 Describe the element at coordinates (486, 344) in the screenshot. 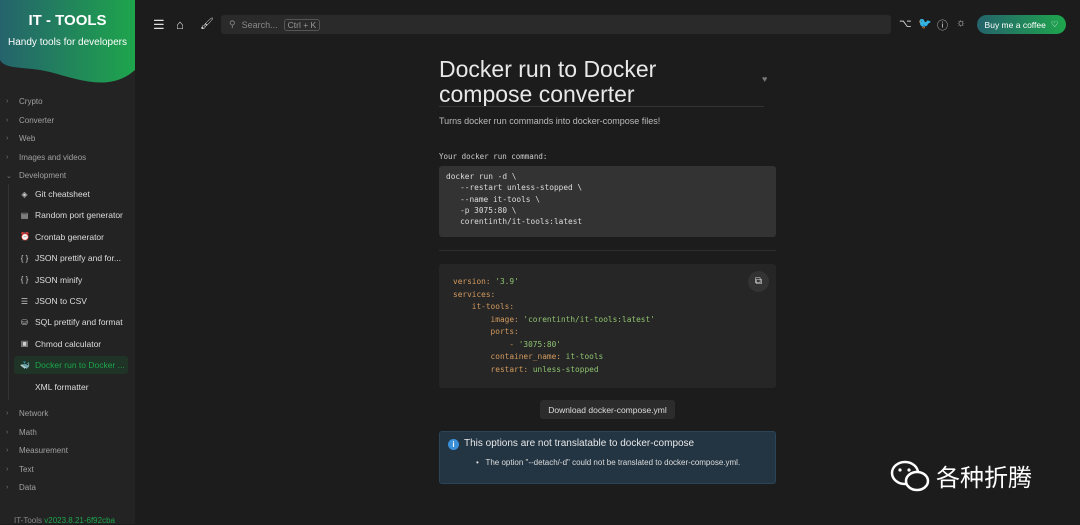

I see `yaml-key: -` at that location.